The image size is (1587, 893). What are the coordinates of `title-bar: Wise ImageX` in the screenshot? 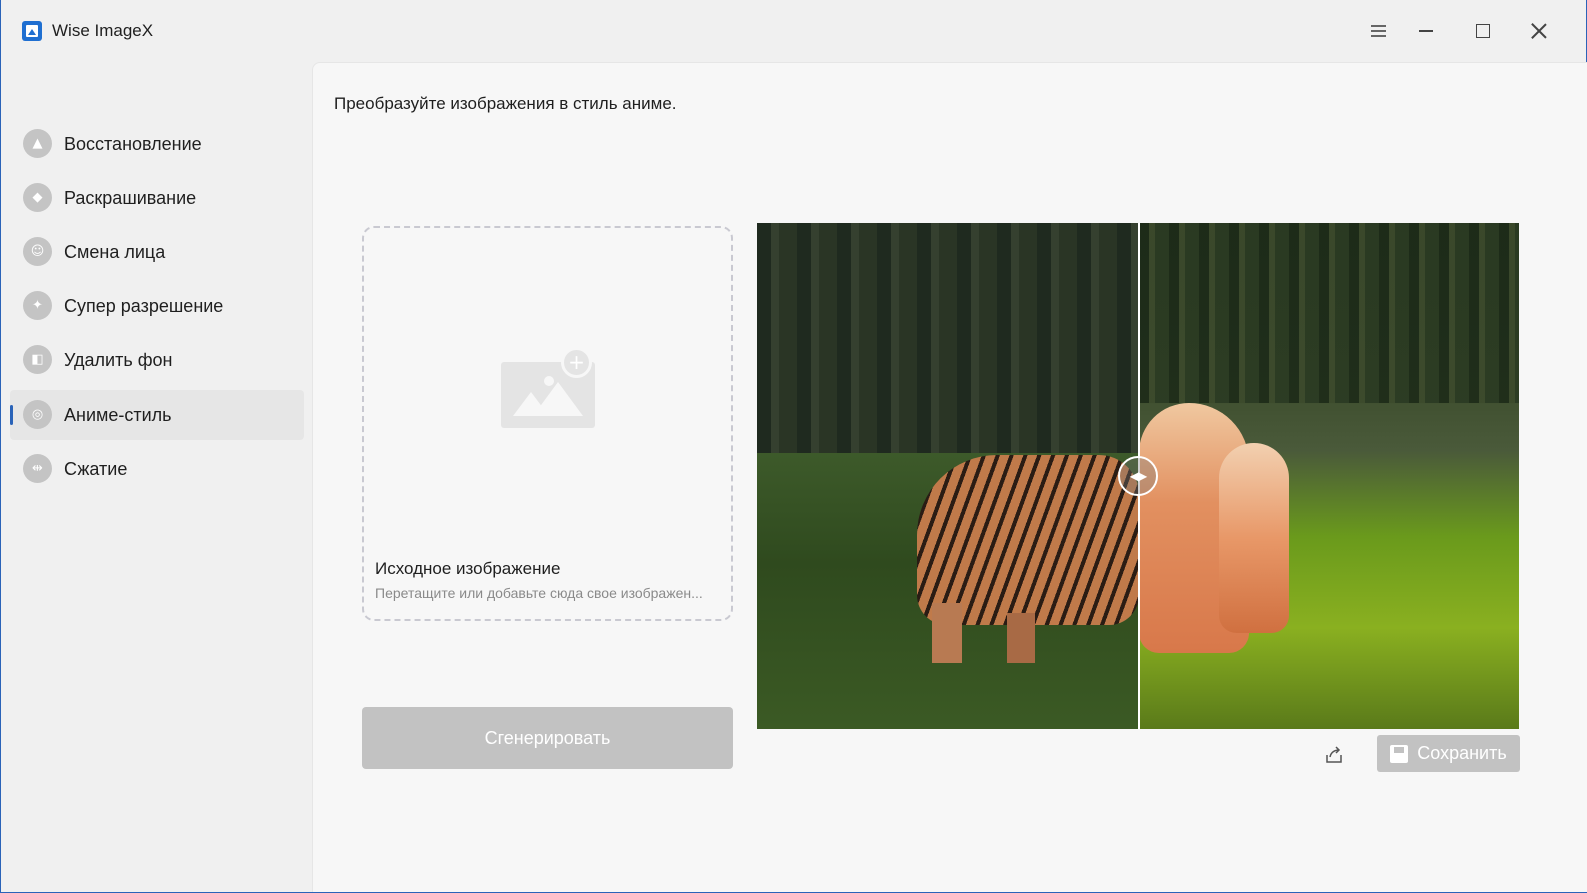 It's located at (793, 31).